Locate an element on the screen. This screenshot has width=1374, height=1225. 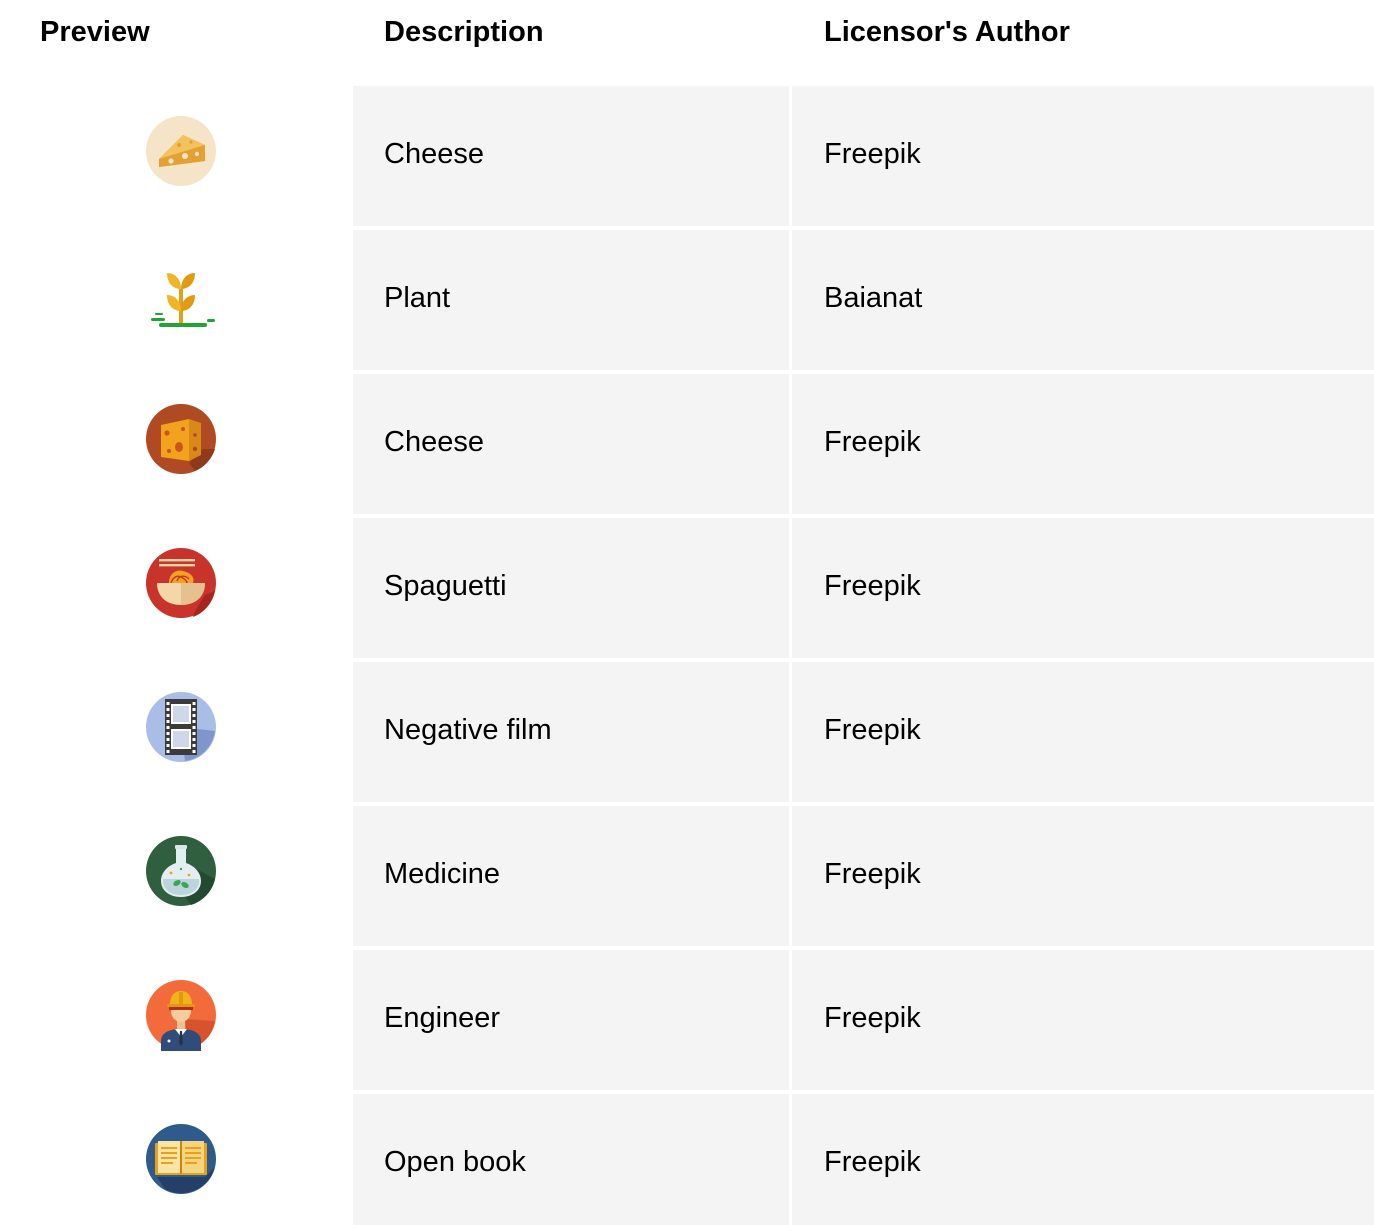
cheese-block-icon is located at coordinates (181, 439).